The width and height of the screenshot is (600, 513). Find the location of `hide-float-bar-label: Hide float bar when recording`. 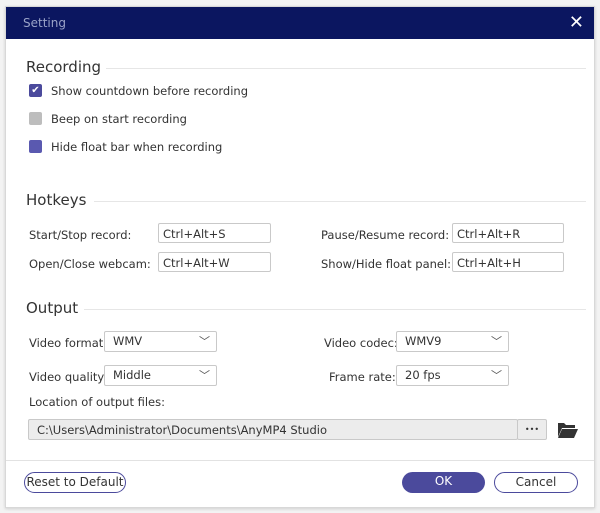

hide-float-bar-label: Hide float bar when recording is located at coordinates (137, 147).